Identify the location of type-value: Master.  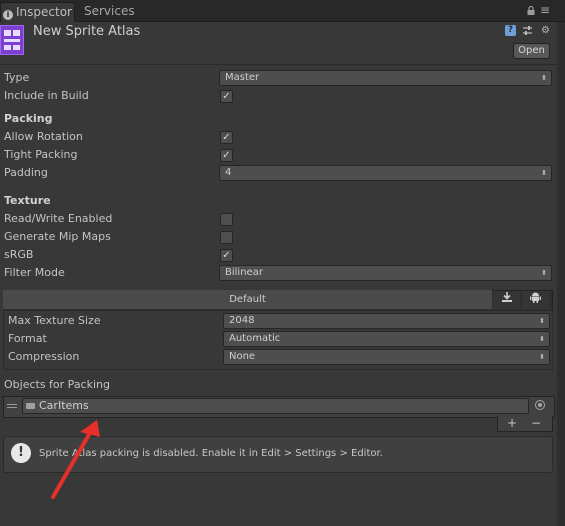
(242, 77).